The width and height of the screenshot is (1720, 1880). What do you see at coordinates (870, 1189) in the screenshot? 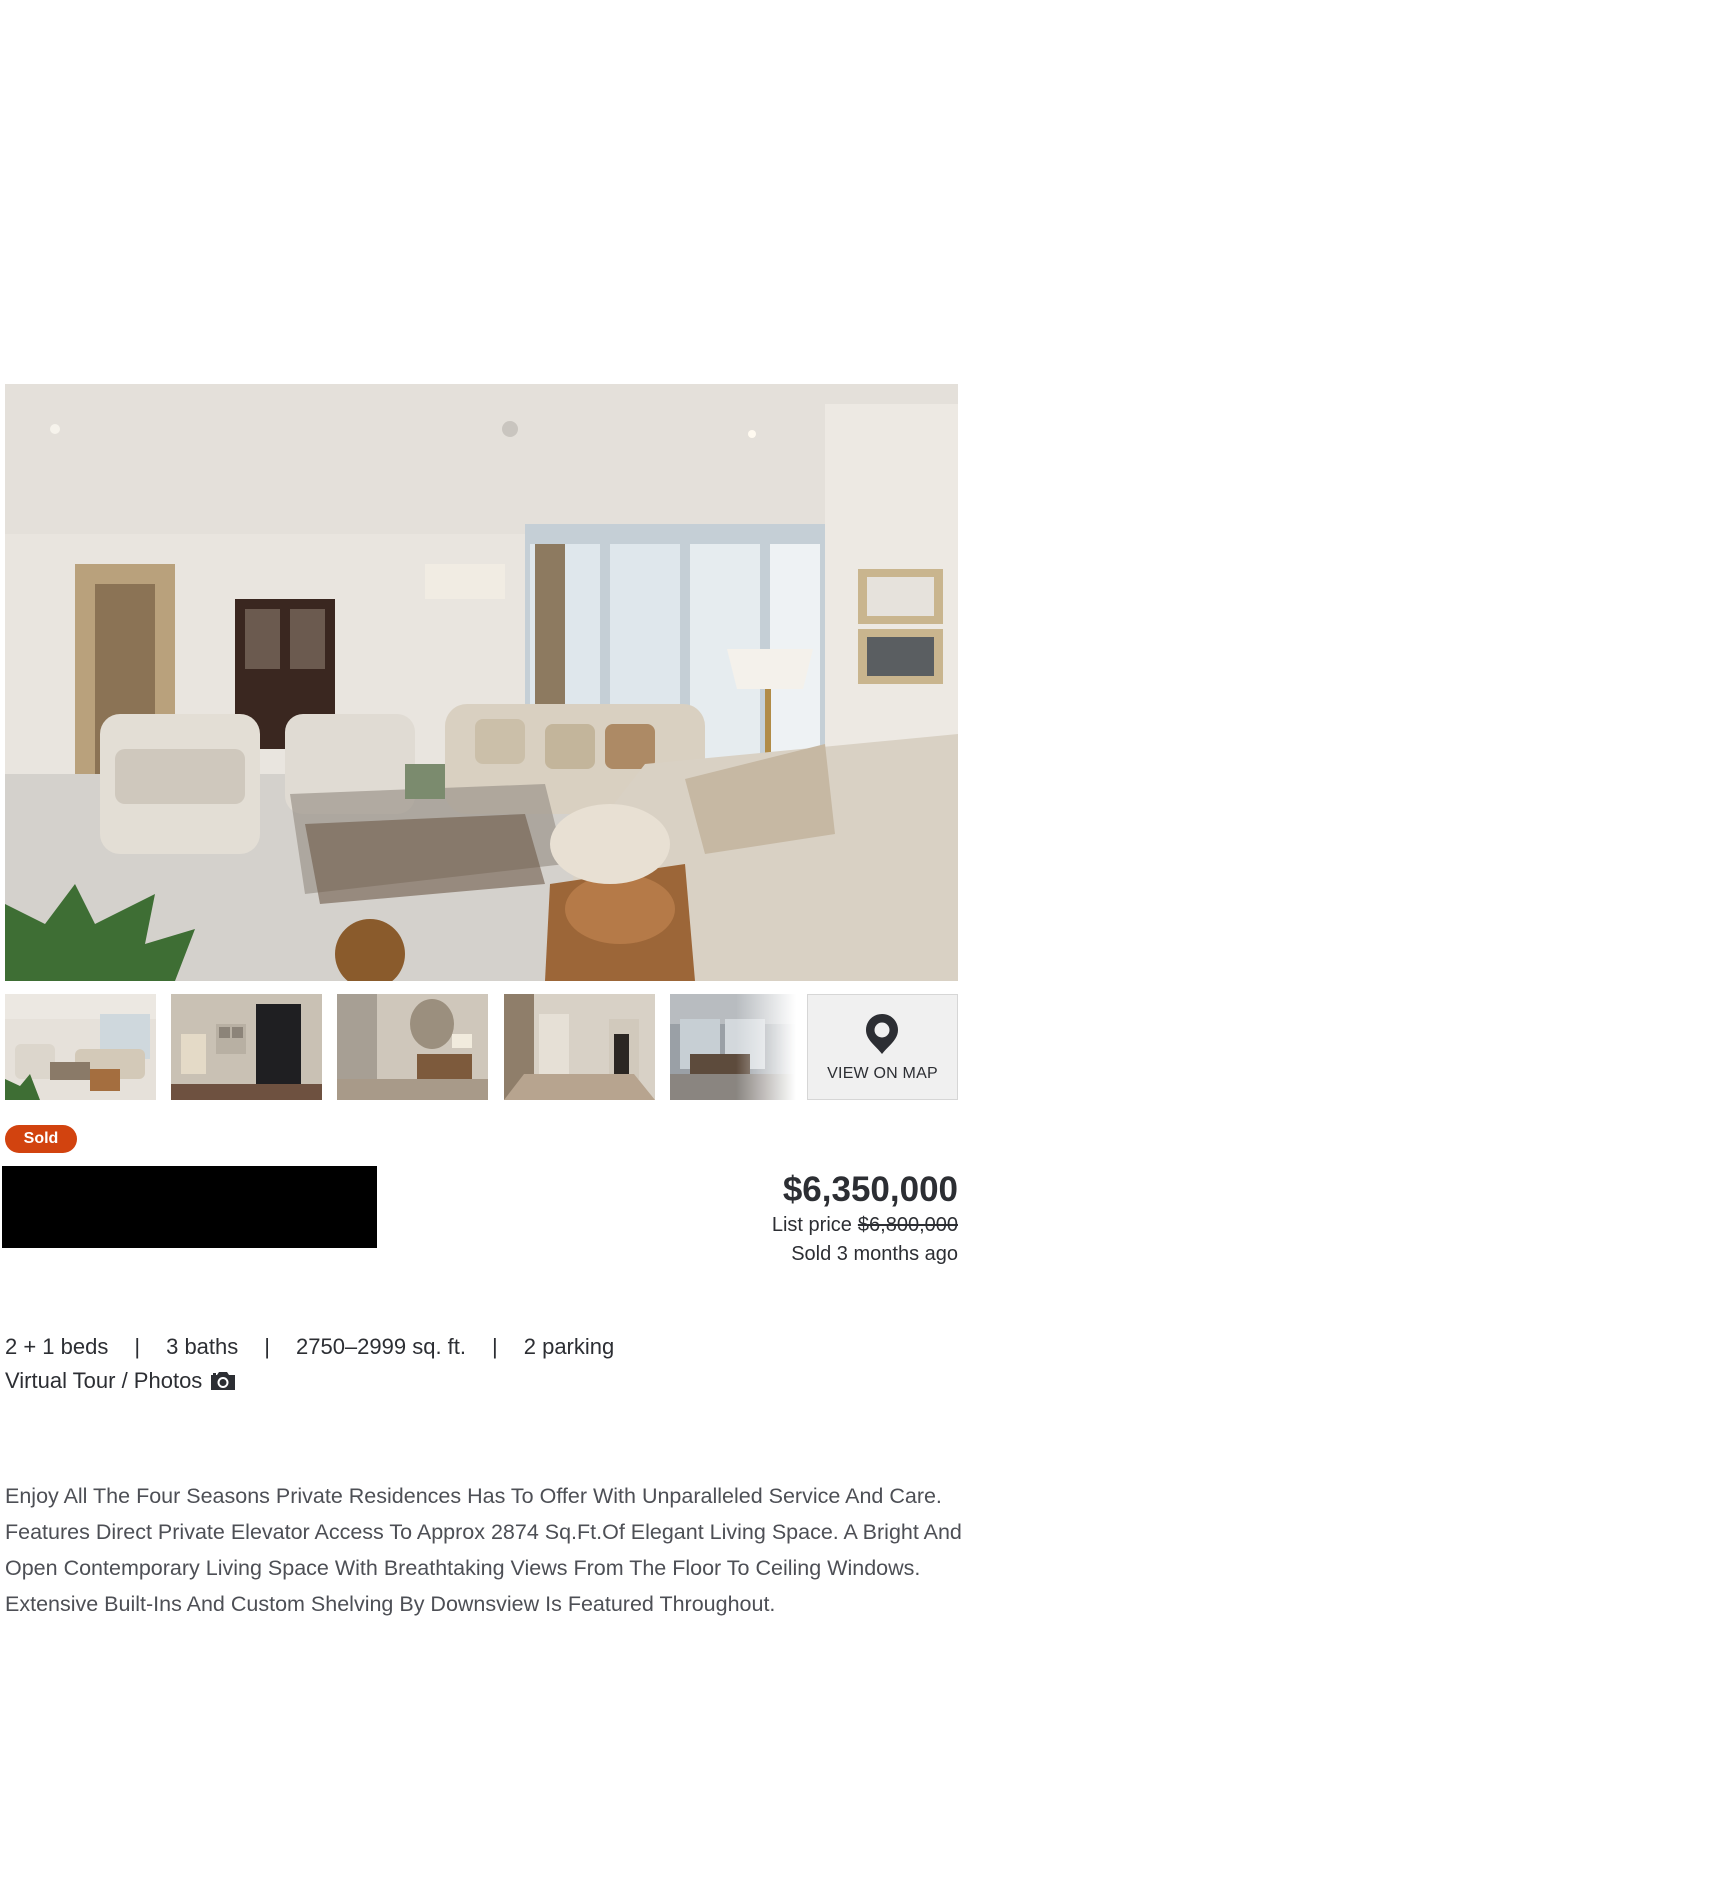
I see `sold-price: $6,350,000` at bounding box center [870, 1189].